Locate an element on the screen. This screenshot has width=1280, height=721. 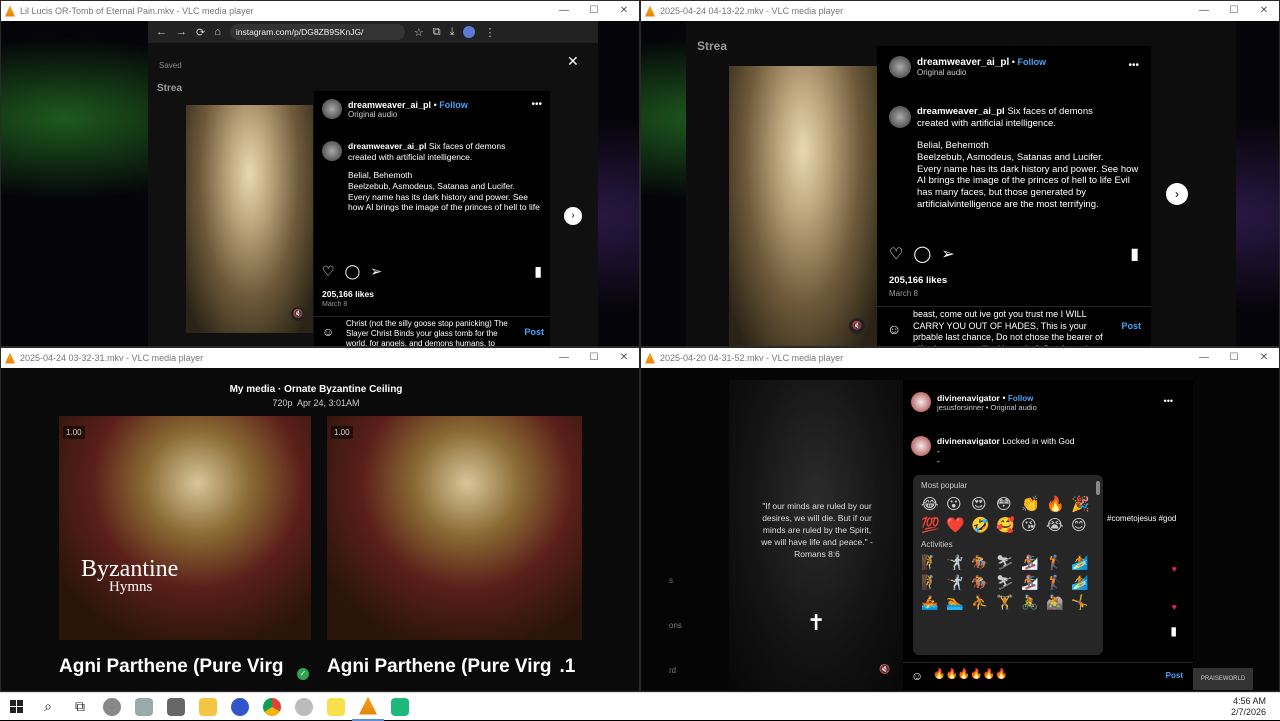
emoji: 😊 is located at coordinates (1082, 525).